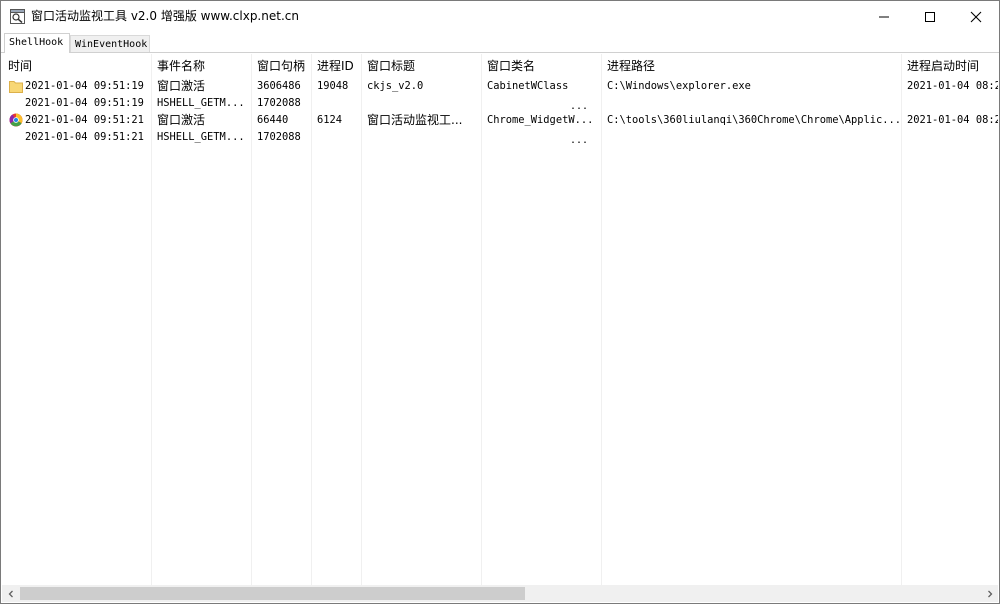 The width and height of the screenshot is (1000, 604). I want to click on column-header-pid: 进程ID, so click(335, 66).